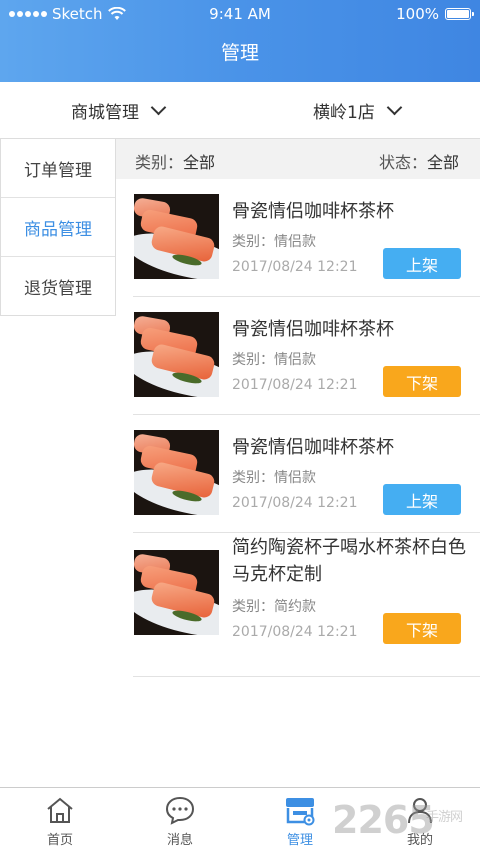  Describe the element at coordinates (298, 159) in the screenshot. I see `list-filter-bar: 类别：全部 状态：全部` at that location.